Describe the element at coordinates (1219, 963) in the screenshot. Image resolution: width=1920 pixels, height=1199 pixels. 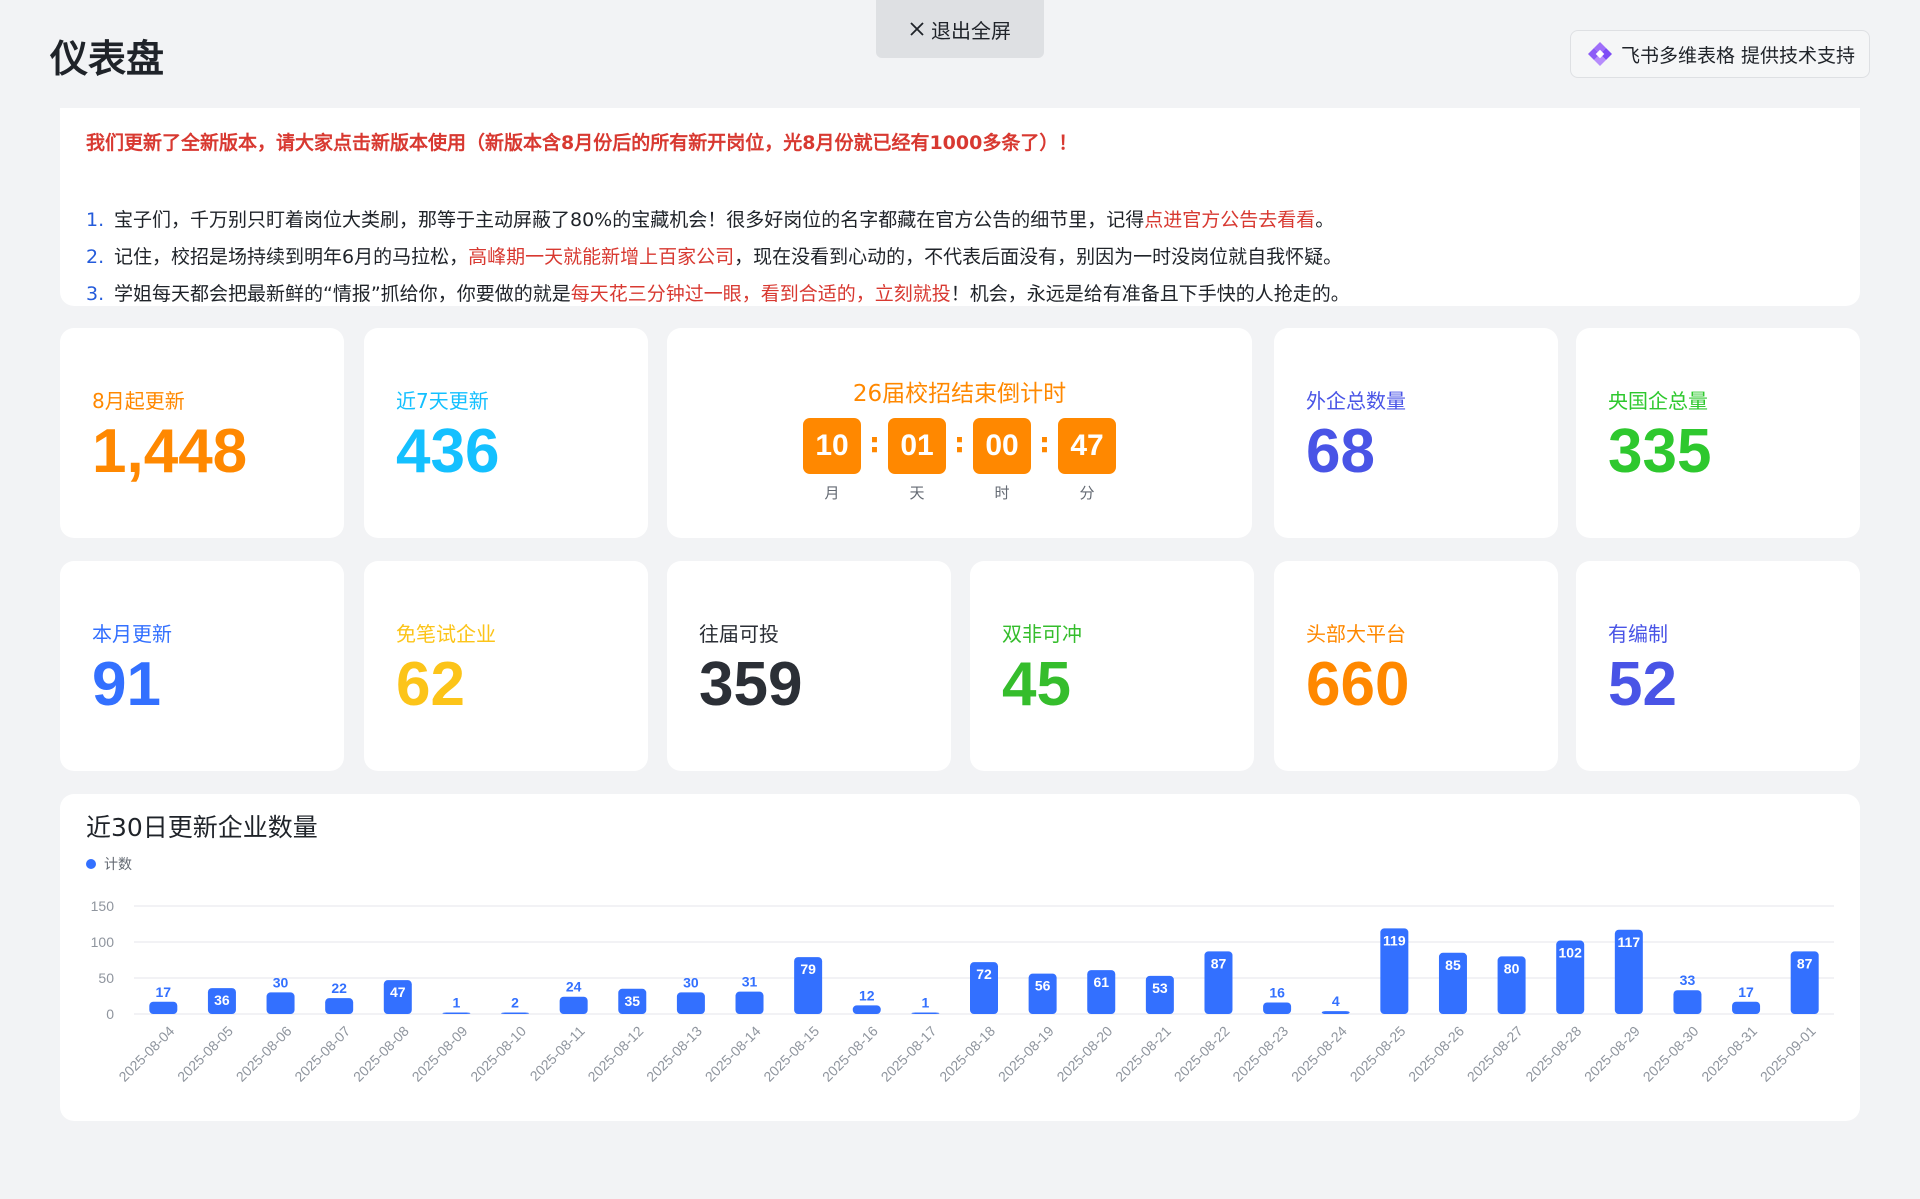
I see `bar-data-label: 87` at that location.